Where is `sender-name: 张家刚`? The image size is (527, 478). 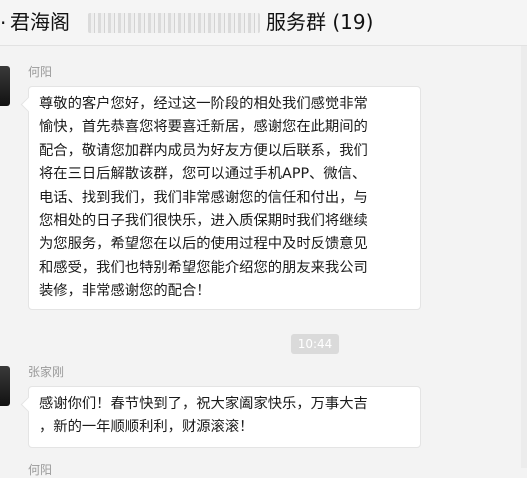
sender-name: 张家刚 is located at coordinates (46, 372).